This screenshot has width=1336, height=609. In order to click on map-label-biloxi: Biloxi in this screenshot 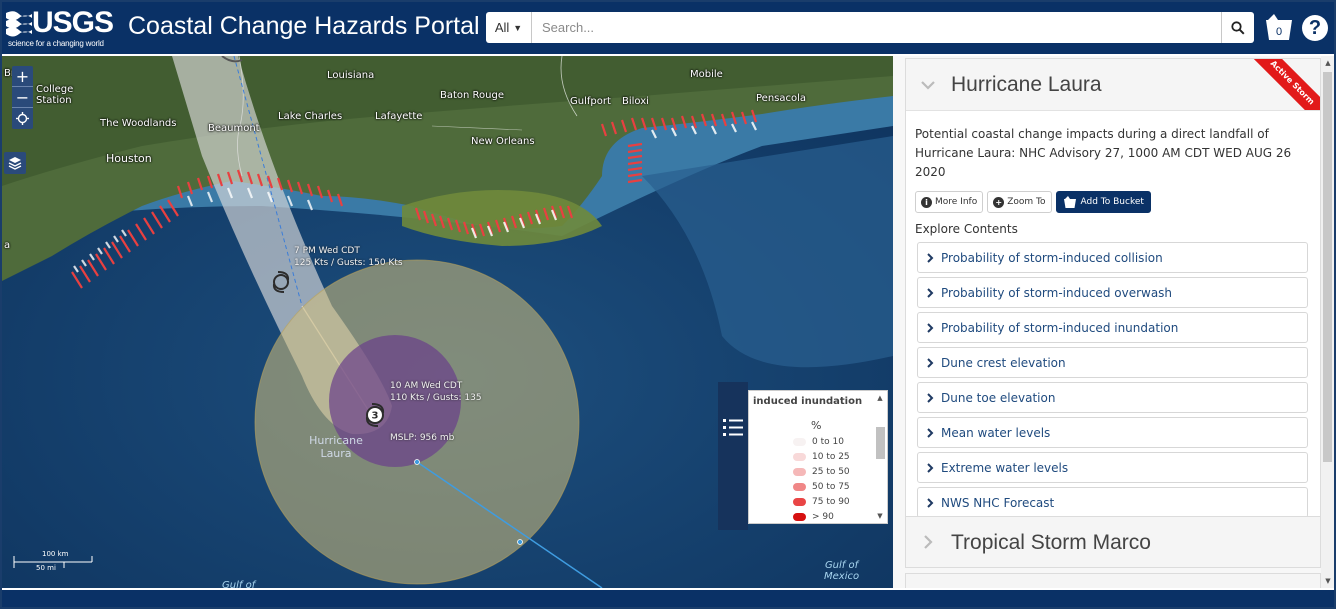, I will do `click(635, 101)`.